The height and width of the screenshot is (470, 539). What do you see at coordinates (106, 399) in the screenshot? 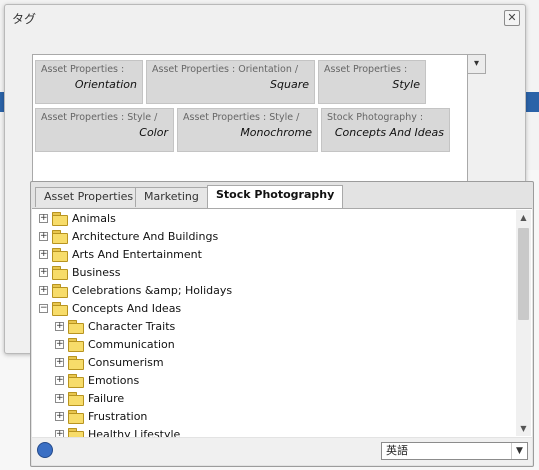
I see `tree-node-label: Failure` at bounding box center [106, 399].